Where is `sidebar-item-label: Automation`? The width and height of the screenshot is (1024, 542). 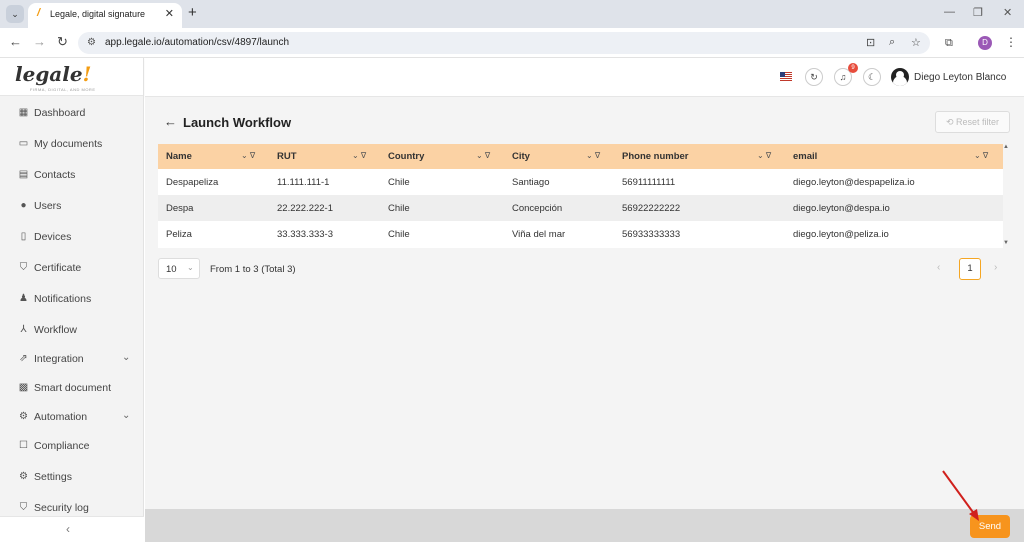
sidebar-item-label: Automation is located at coordinates (61, 417).